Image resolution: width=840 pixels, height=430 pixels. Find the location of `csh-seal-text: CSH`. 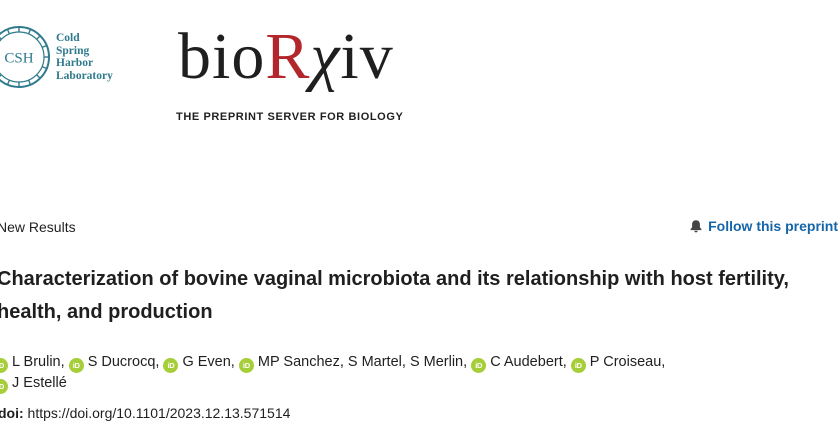

csh-seal-text: CSH is located at coordinates (18, 59).